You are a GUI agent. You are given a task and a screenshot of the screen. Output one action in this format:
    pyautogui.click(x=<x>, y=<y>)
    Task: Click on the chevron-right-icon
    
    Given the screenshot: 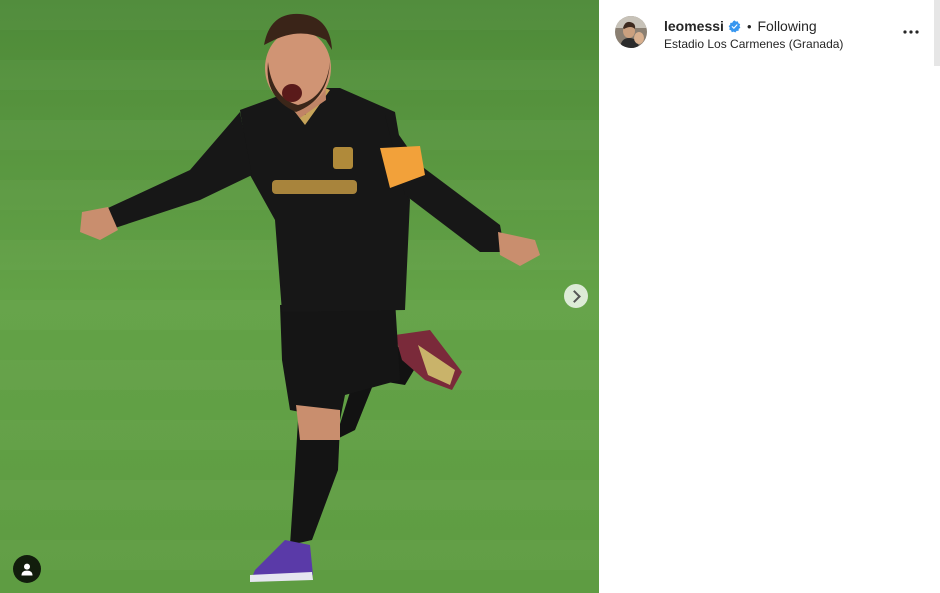 What is the action you would take?
    pyautogui.click(x=574, y=296)
    